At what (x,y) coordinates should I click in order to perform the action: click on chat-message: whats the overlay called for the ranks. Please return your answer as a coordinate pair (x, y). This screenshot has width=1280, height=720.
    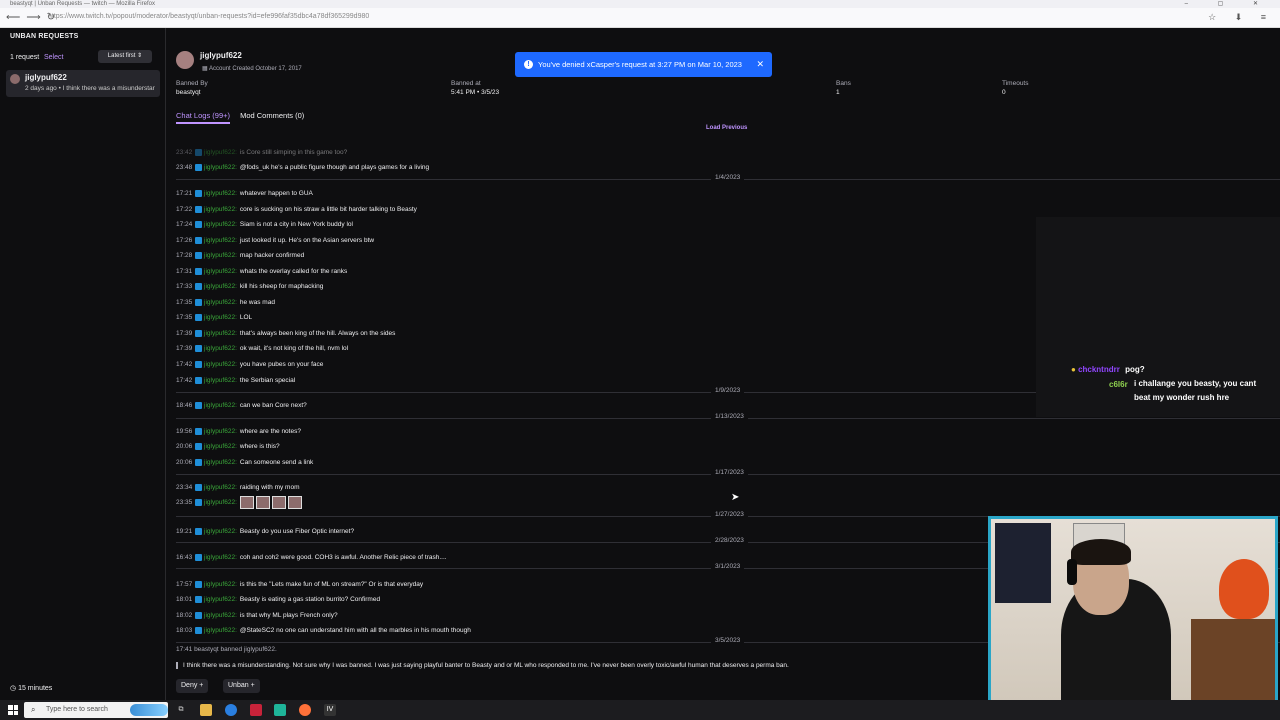
    Looking at the image, I should click on (293, 271).